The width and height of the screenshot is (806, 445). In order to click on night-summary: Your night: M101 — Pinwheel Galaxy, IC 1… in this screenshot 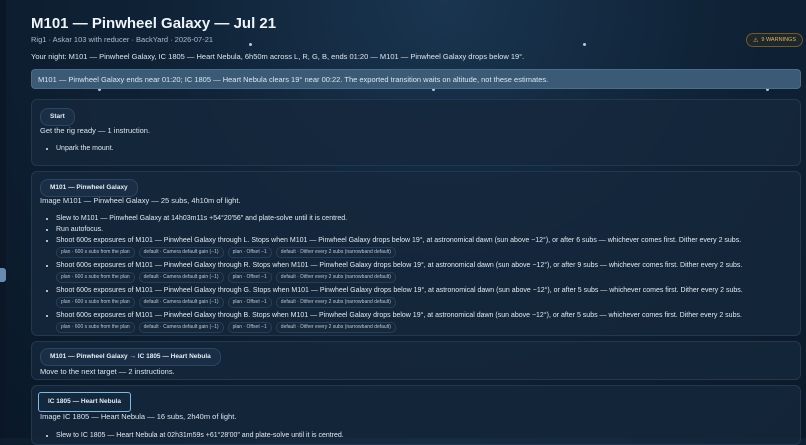, I will do `click(278, 56)`.